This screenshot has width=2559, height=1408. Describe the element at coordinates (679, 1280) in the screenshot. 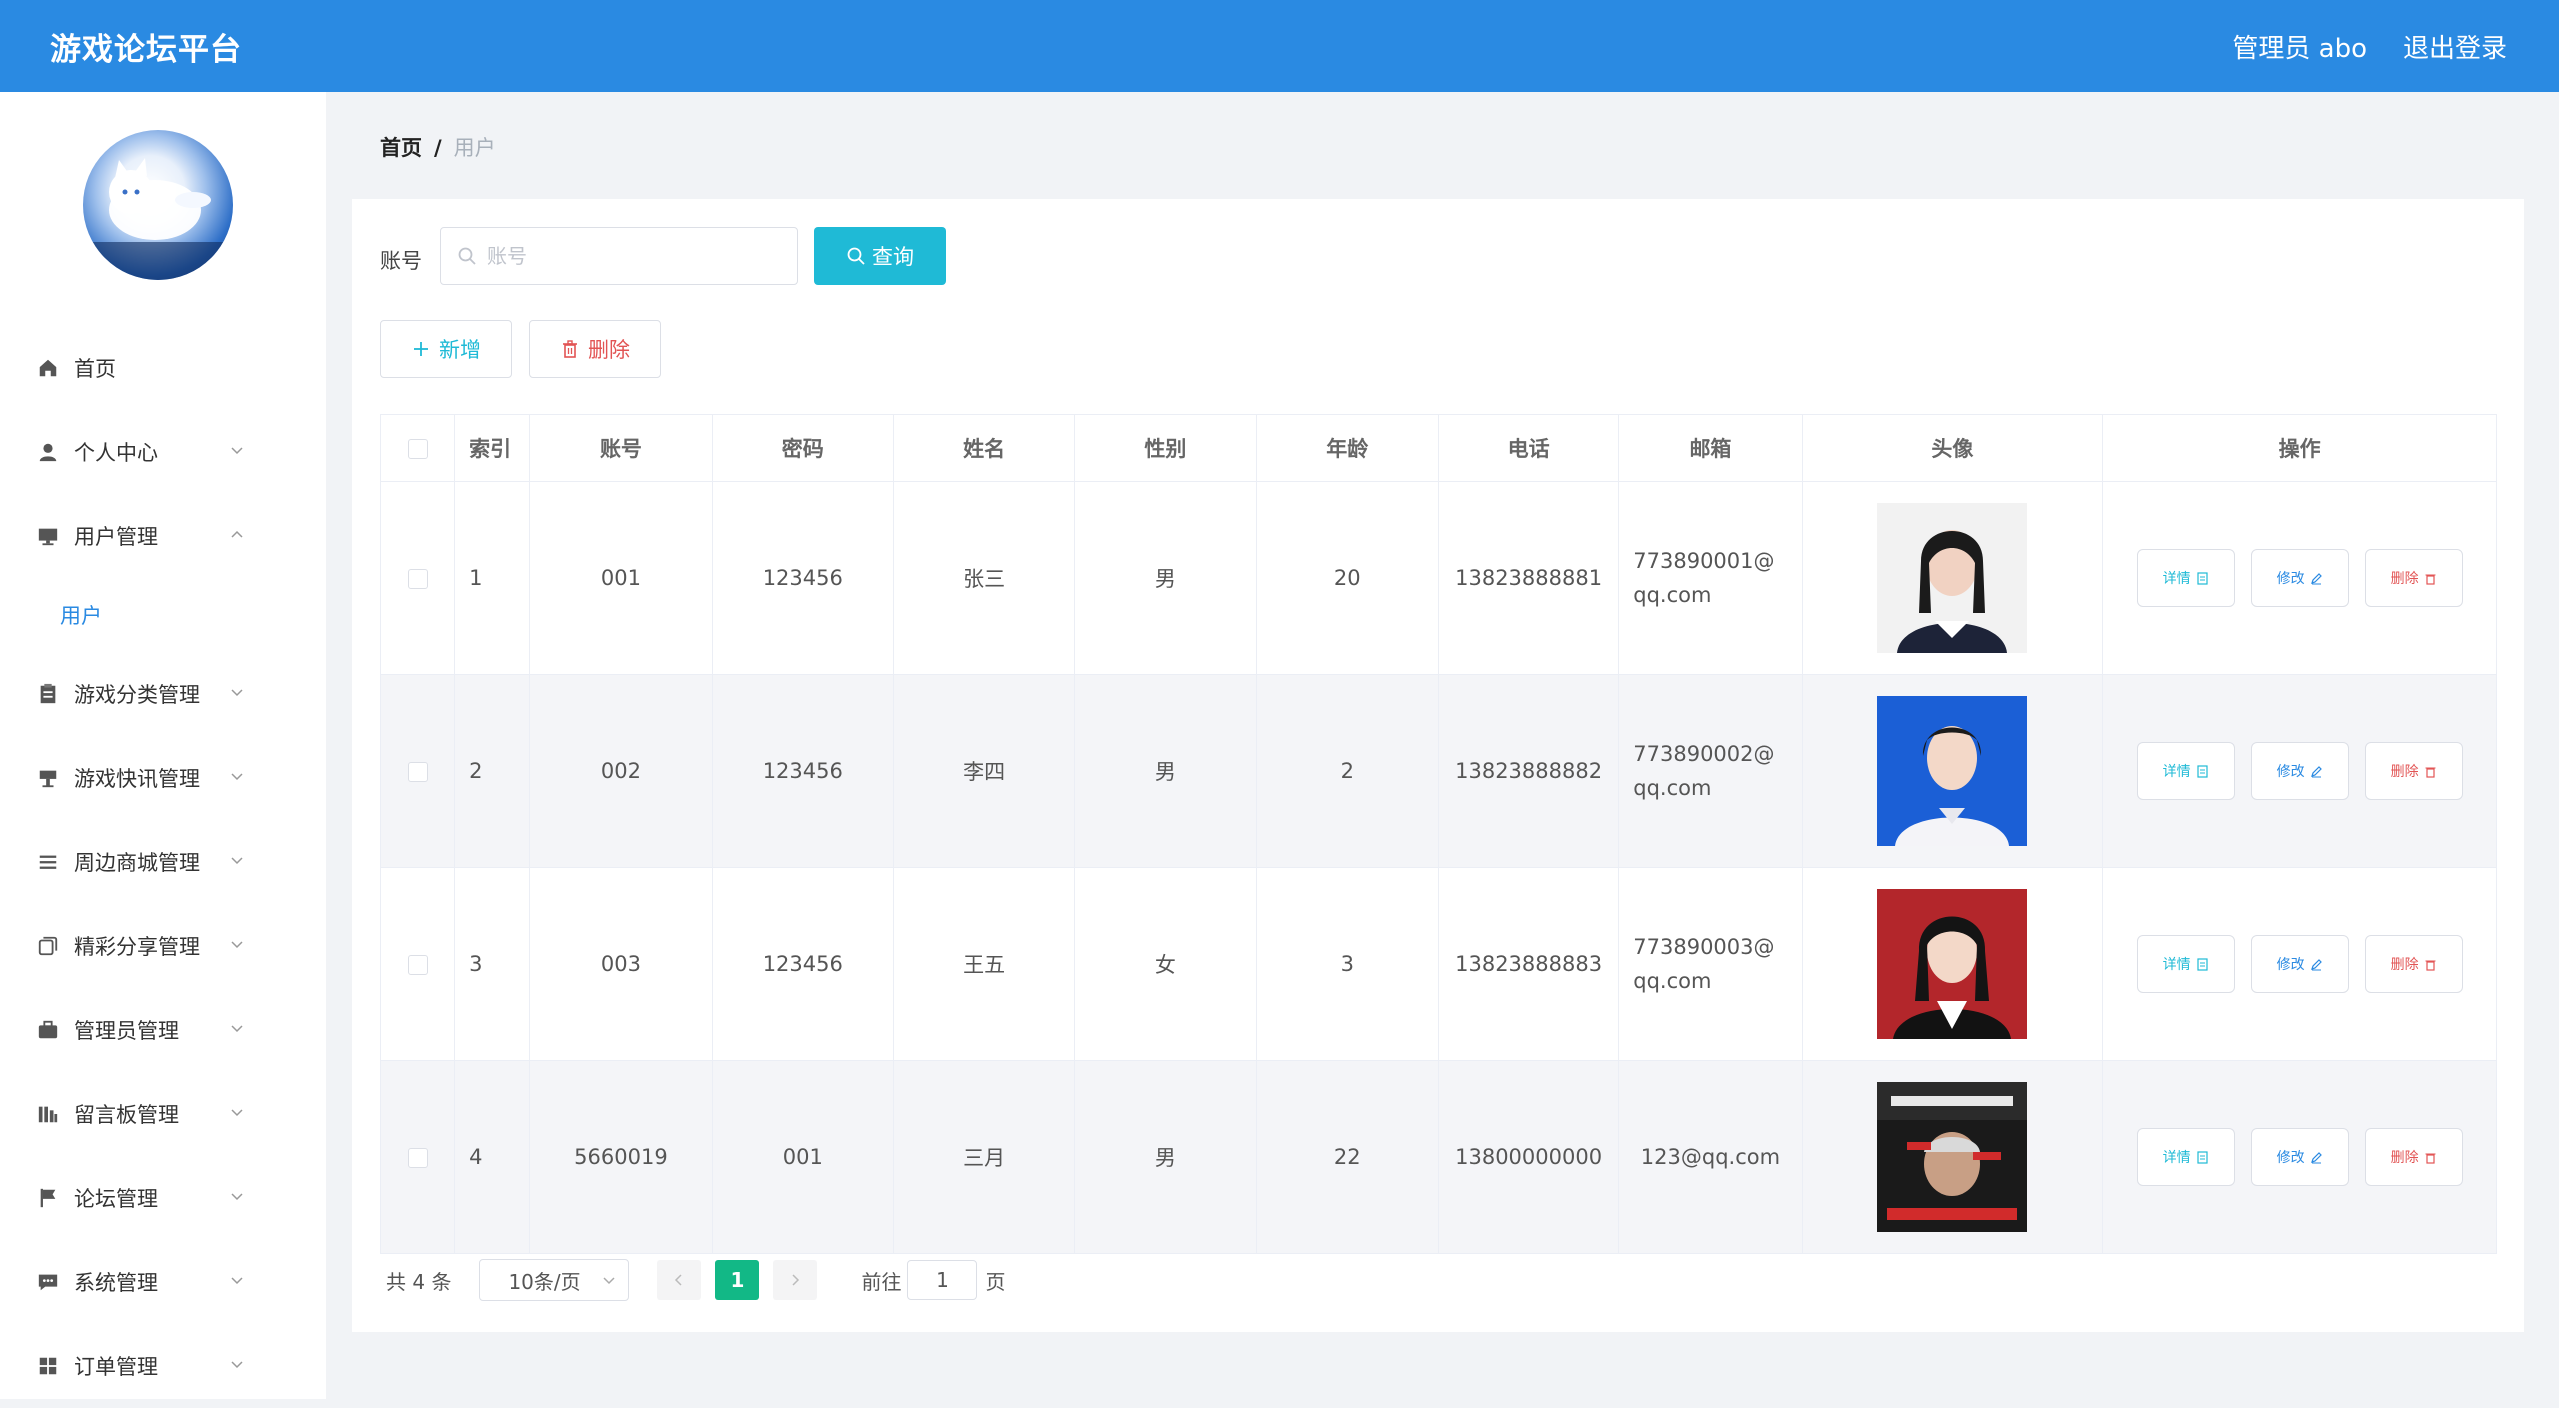

I see `prev-page-button` at that location.